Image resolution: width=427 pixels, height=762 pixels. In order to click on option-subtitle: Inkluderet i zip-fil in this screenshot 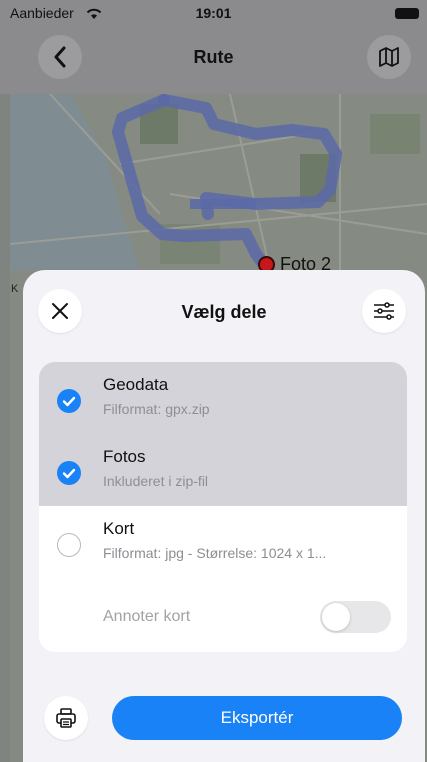, I will do `click(156, 481)`.